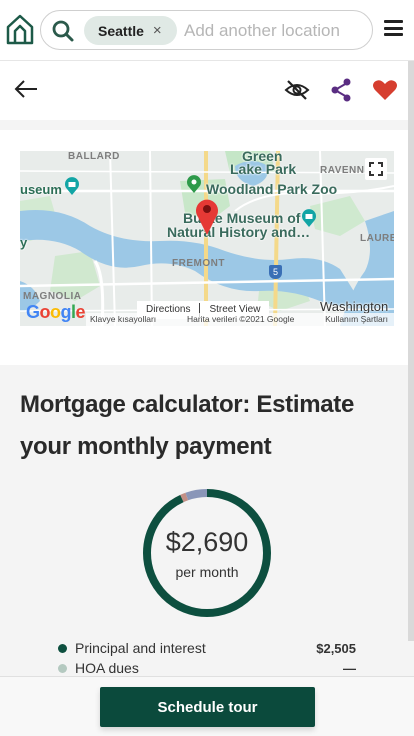  Describe the element at coordinates (263, 169) in the screenshot. I see `map-label-green-lake-park: Lake Park` at that location.